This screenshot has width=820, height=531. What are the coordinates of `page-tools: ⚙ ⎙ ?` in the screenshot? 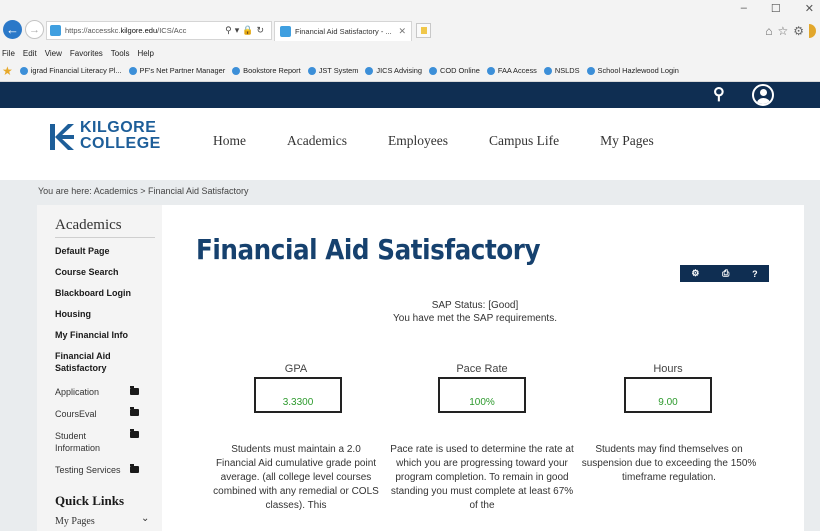 It's located at (724, 273).